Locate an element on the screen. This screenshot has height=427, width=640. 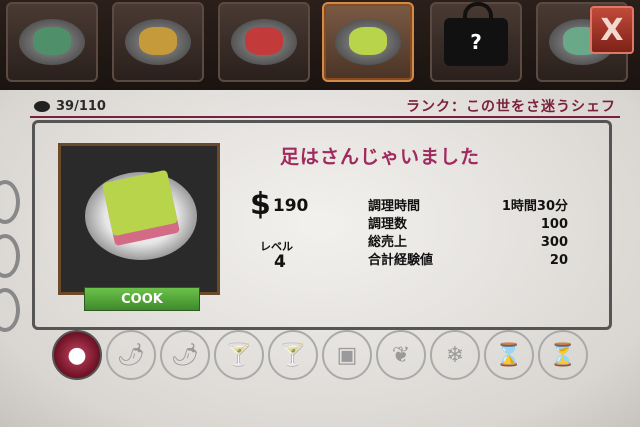
hourglass-slash-icon: ⏳ is located at coordinates (563, 355).